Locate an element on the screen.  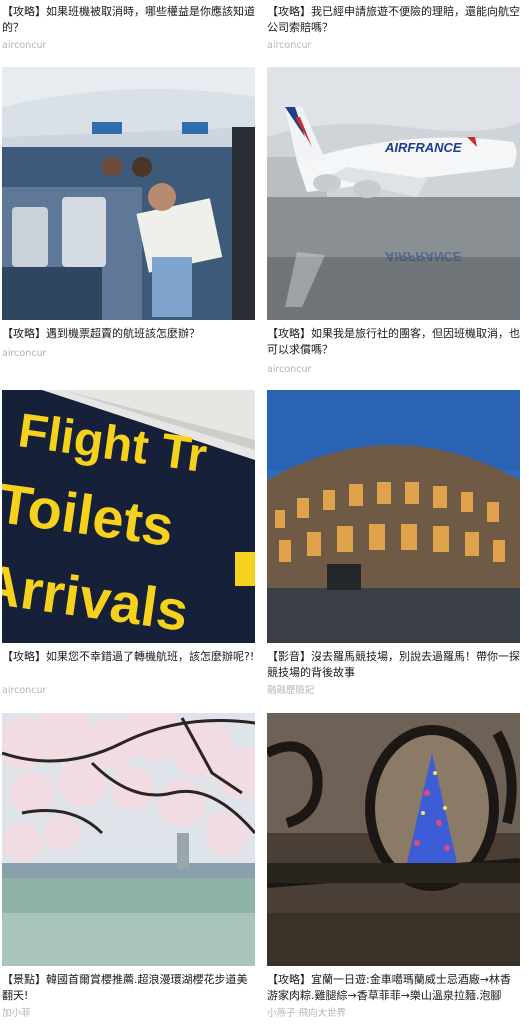
article-title: 【攻略】遇到機票超賣的航班該怎麼辦？ is located at coordinates (128, 334).